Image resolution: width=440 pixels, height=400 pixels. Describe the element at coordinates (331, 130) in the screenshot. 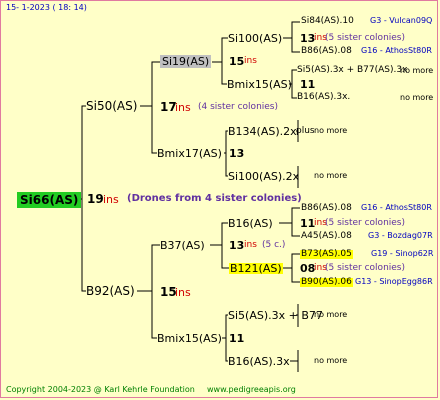

I see `g3-b1-no-more: no more` at that location.